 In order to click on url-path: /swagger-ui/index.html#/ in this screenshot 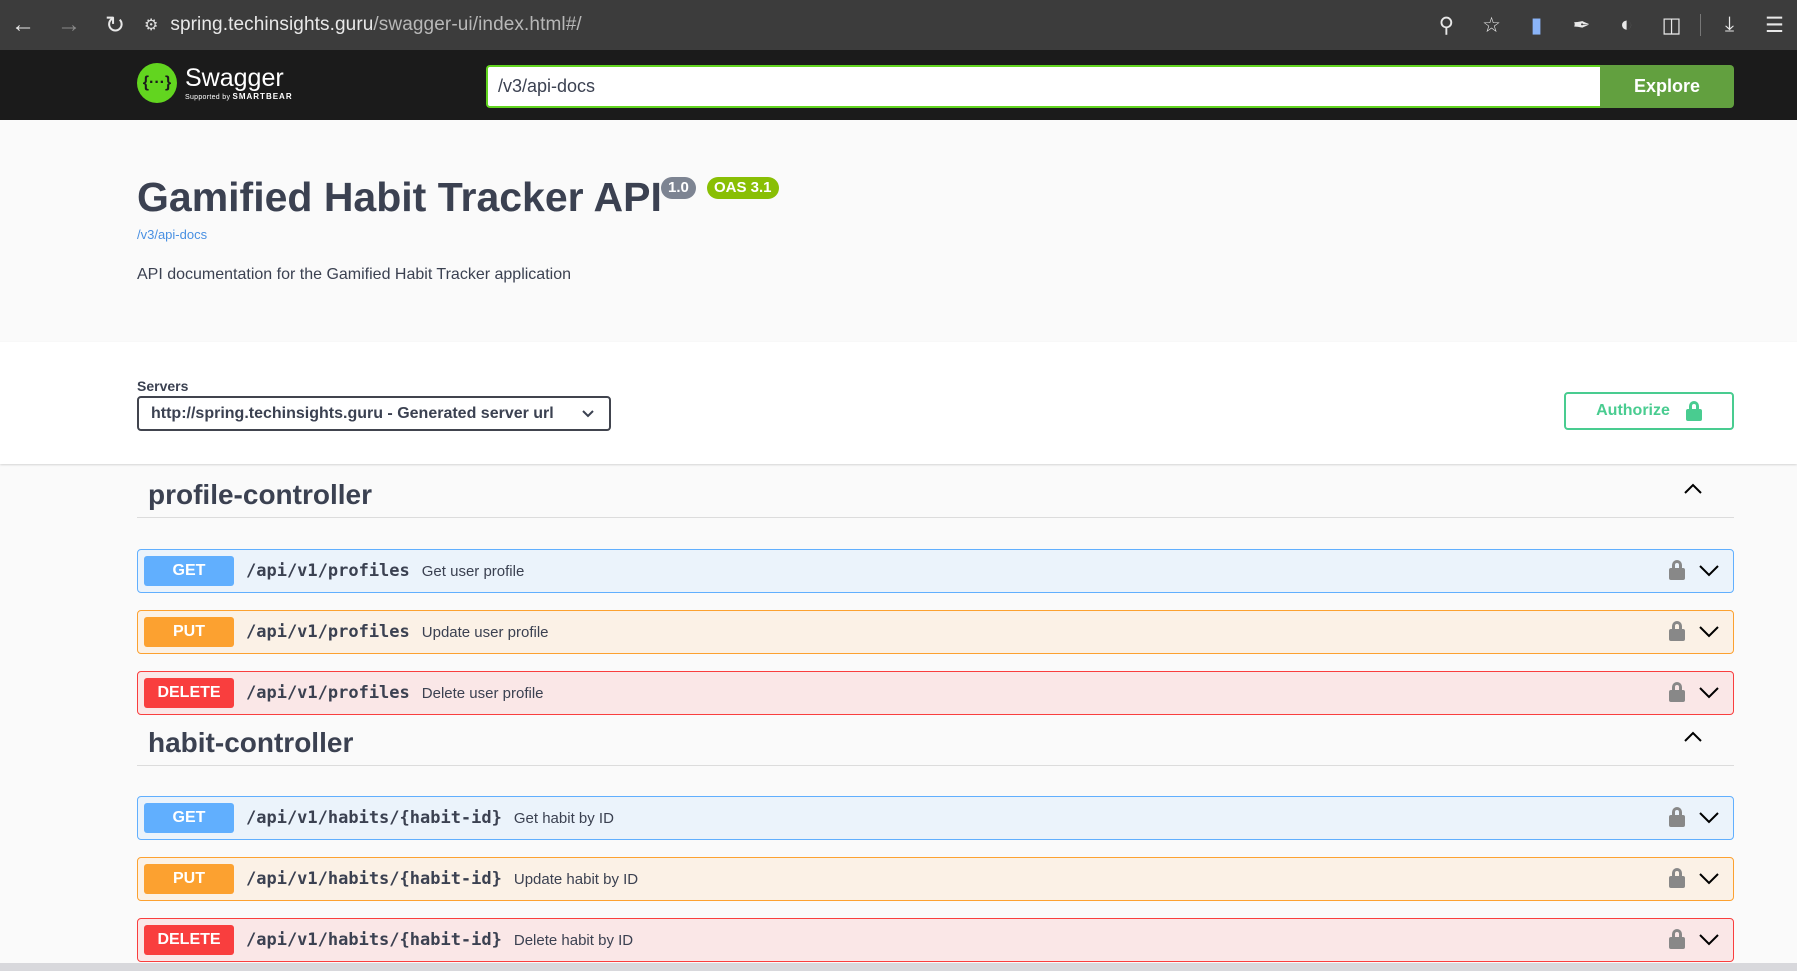, I will do `click(477, 24)`.